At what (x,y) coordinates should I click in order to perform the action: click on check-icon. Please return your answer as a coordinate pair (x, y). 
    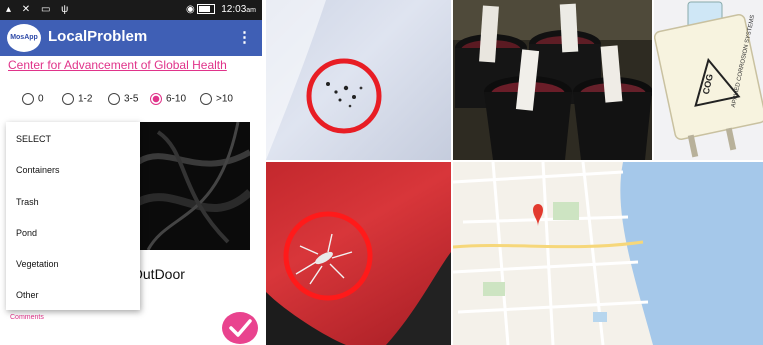
    Looking at the image, I should click on (240, 328).